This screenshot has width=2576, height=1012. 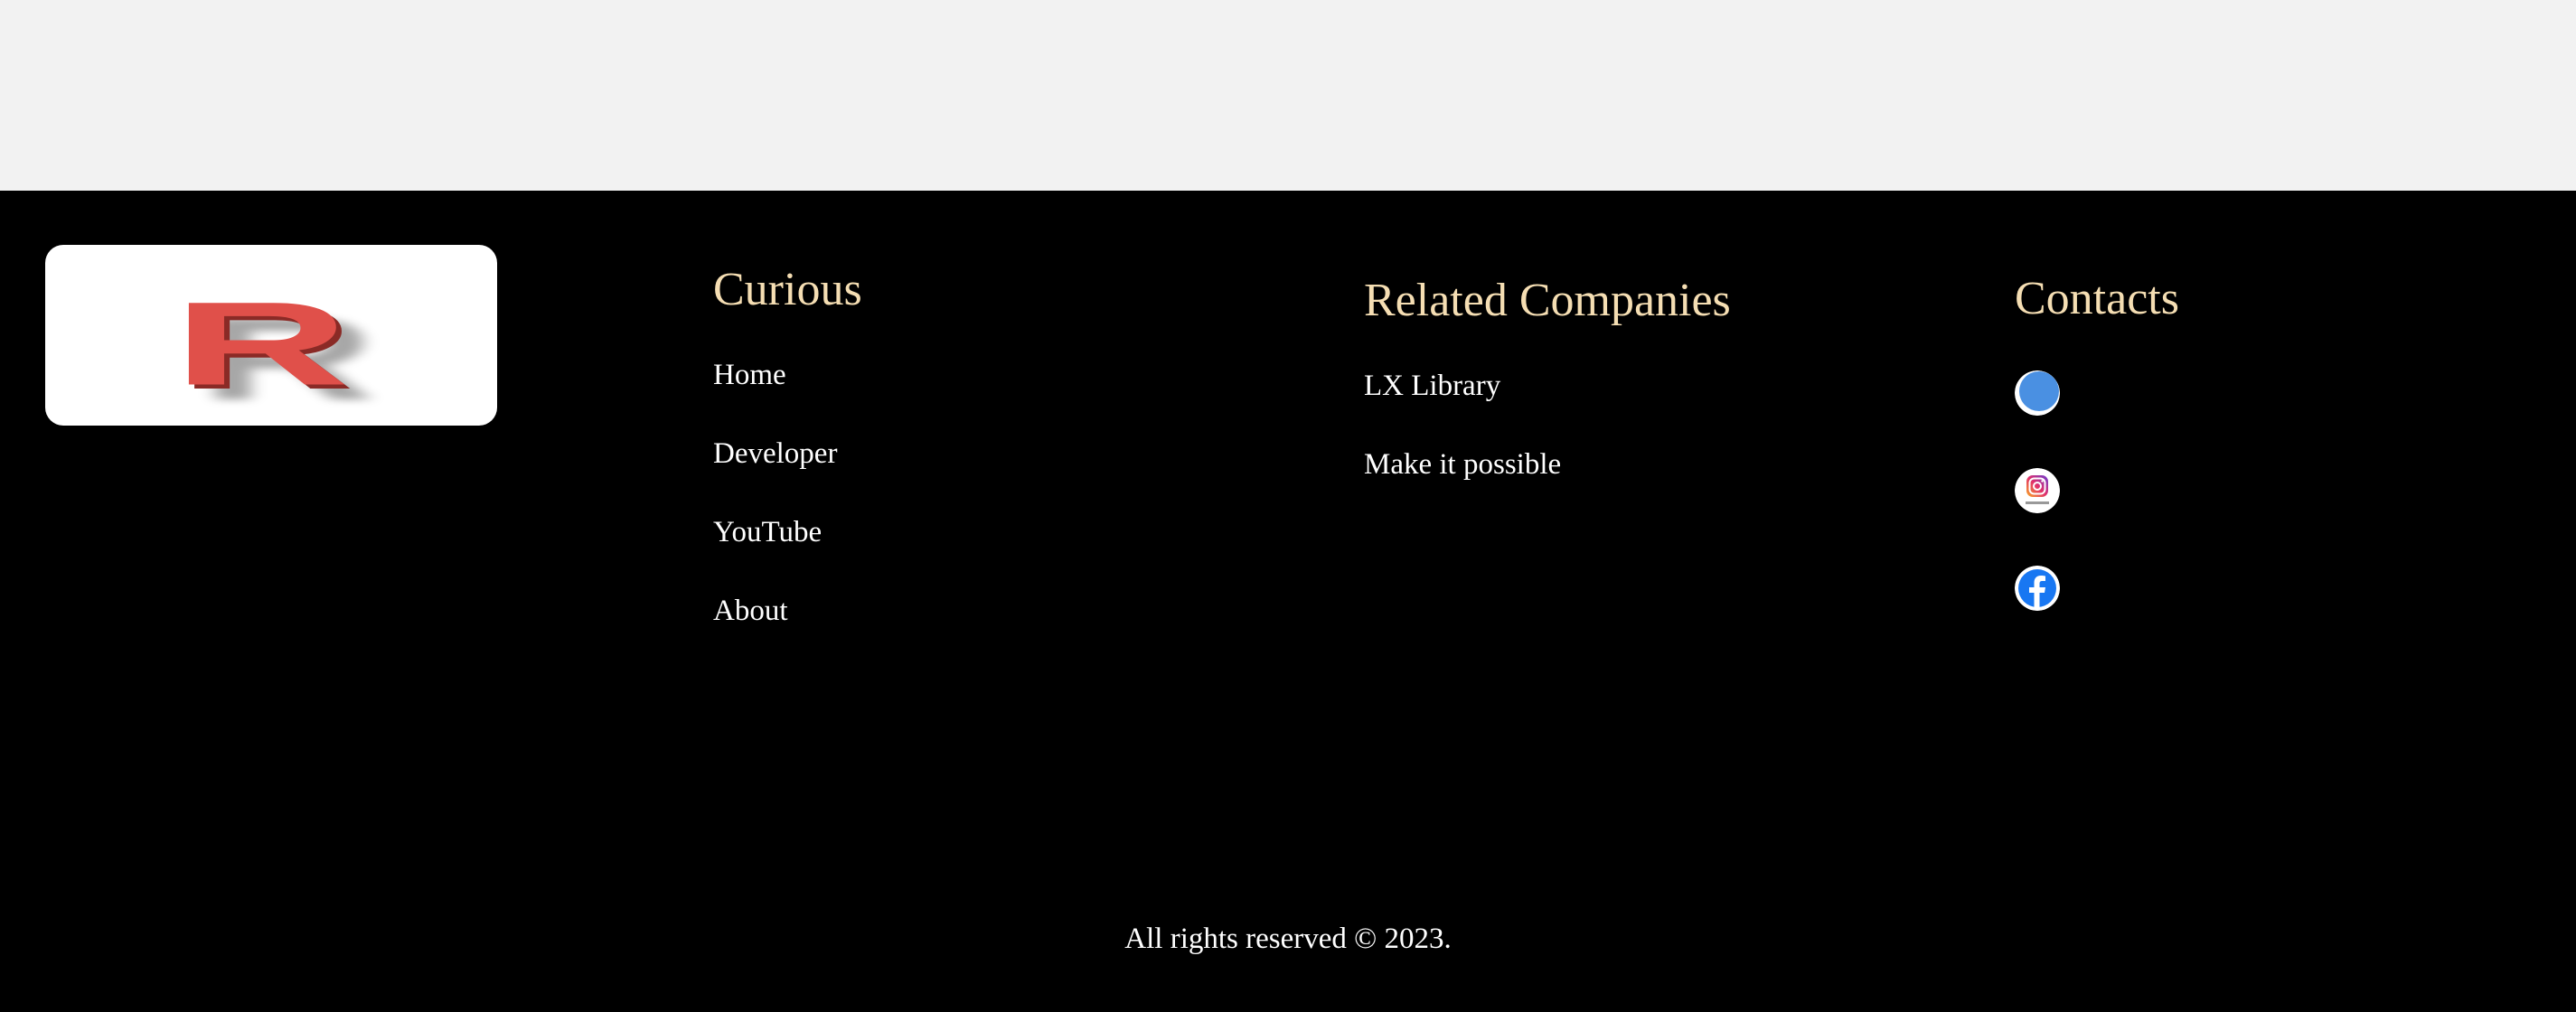 What do you see at coordinates (768, 532) in the screenshot?
I see `footer-link-youtube: YouTube` at bounding box center [768, 532].